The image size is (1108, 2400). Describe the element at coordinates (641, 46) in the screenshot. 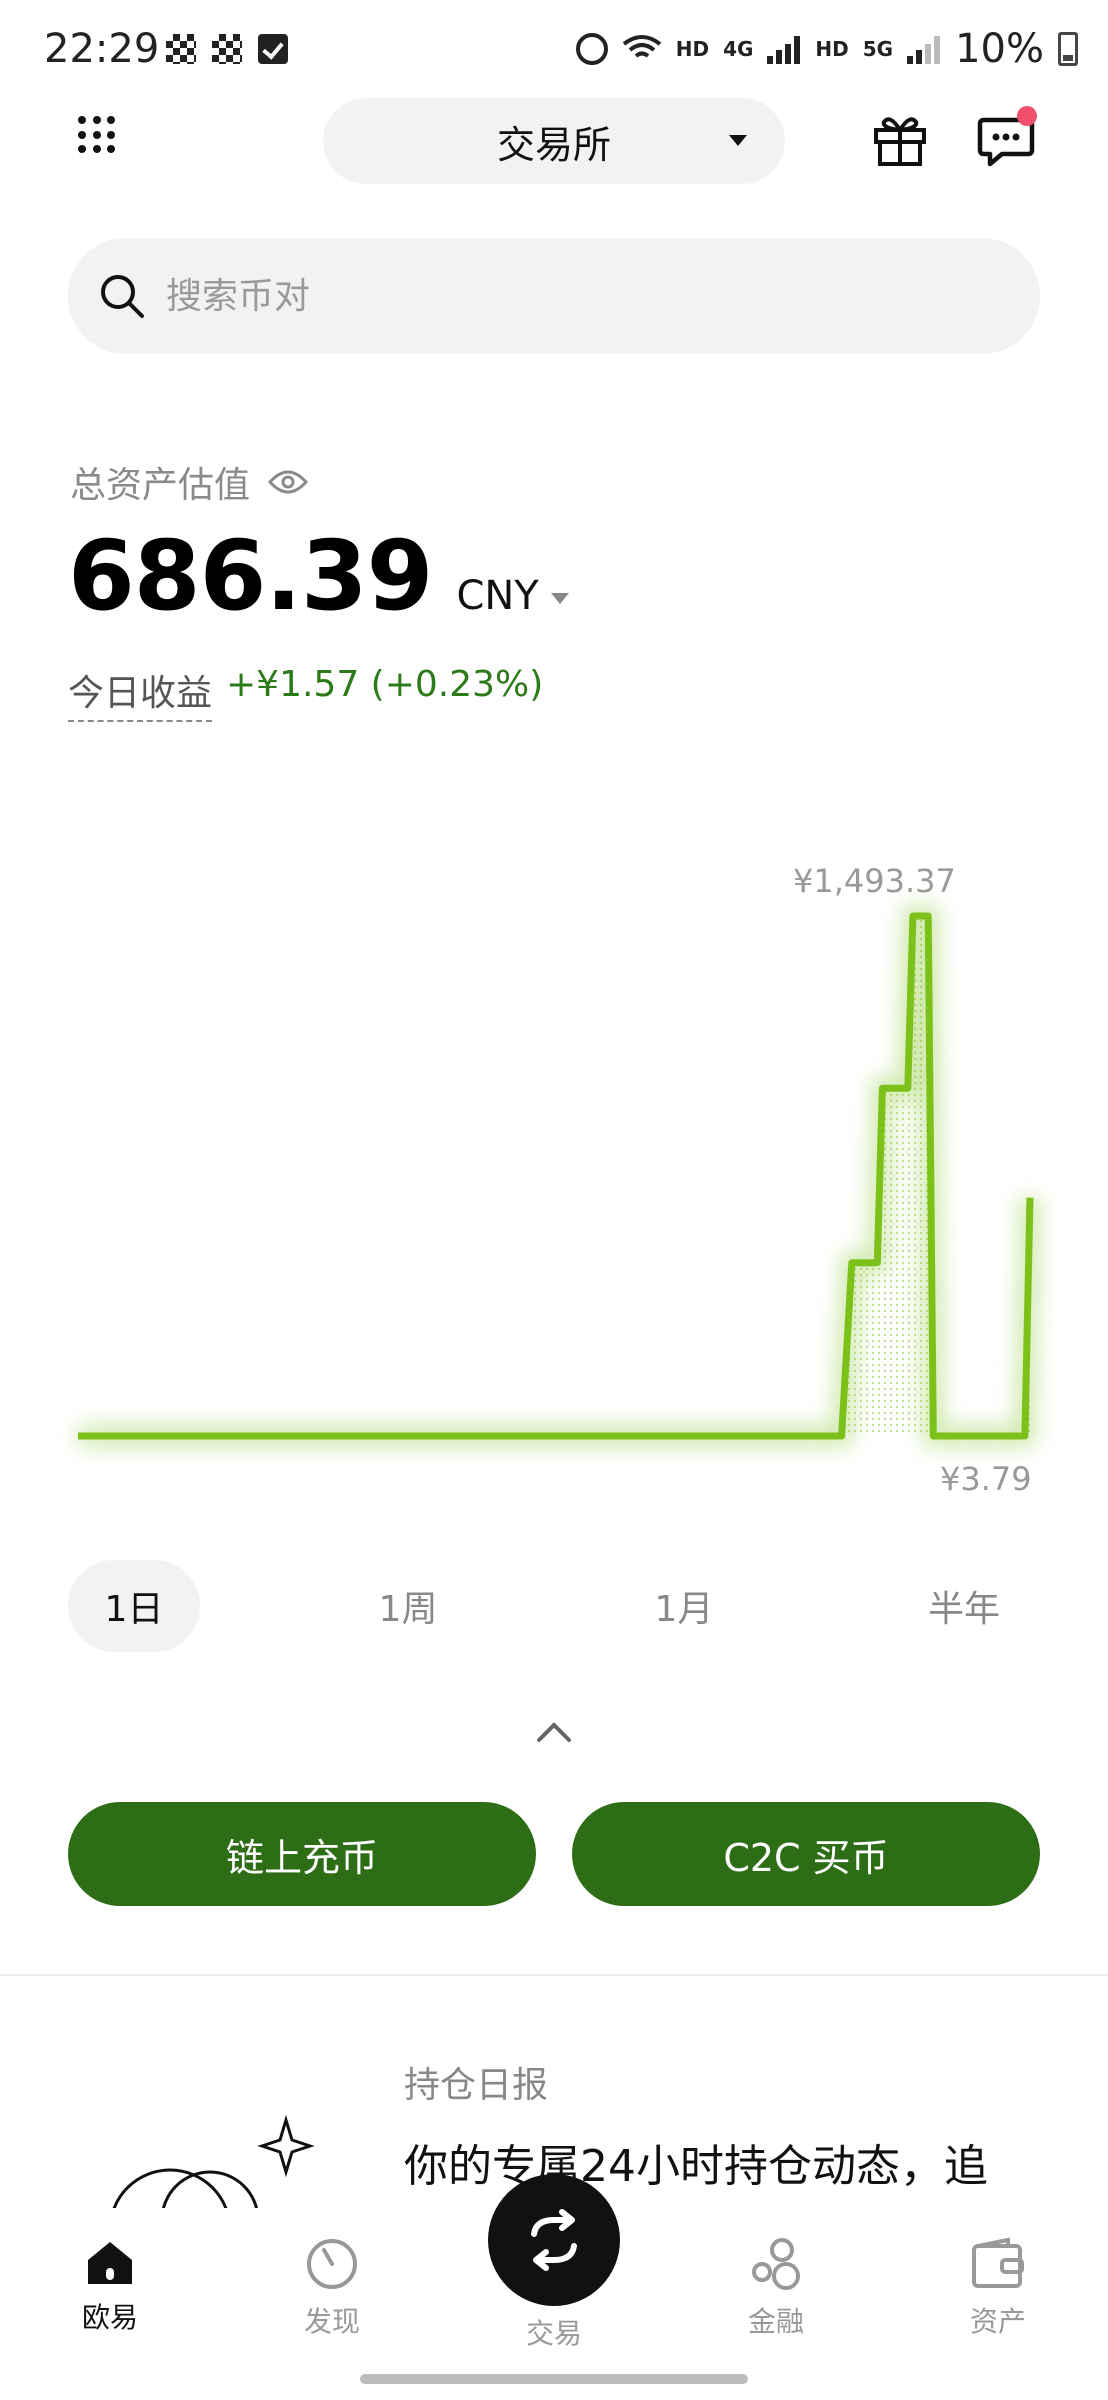

I see `wifi-icon` at that location.